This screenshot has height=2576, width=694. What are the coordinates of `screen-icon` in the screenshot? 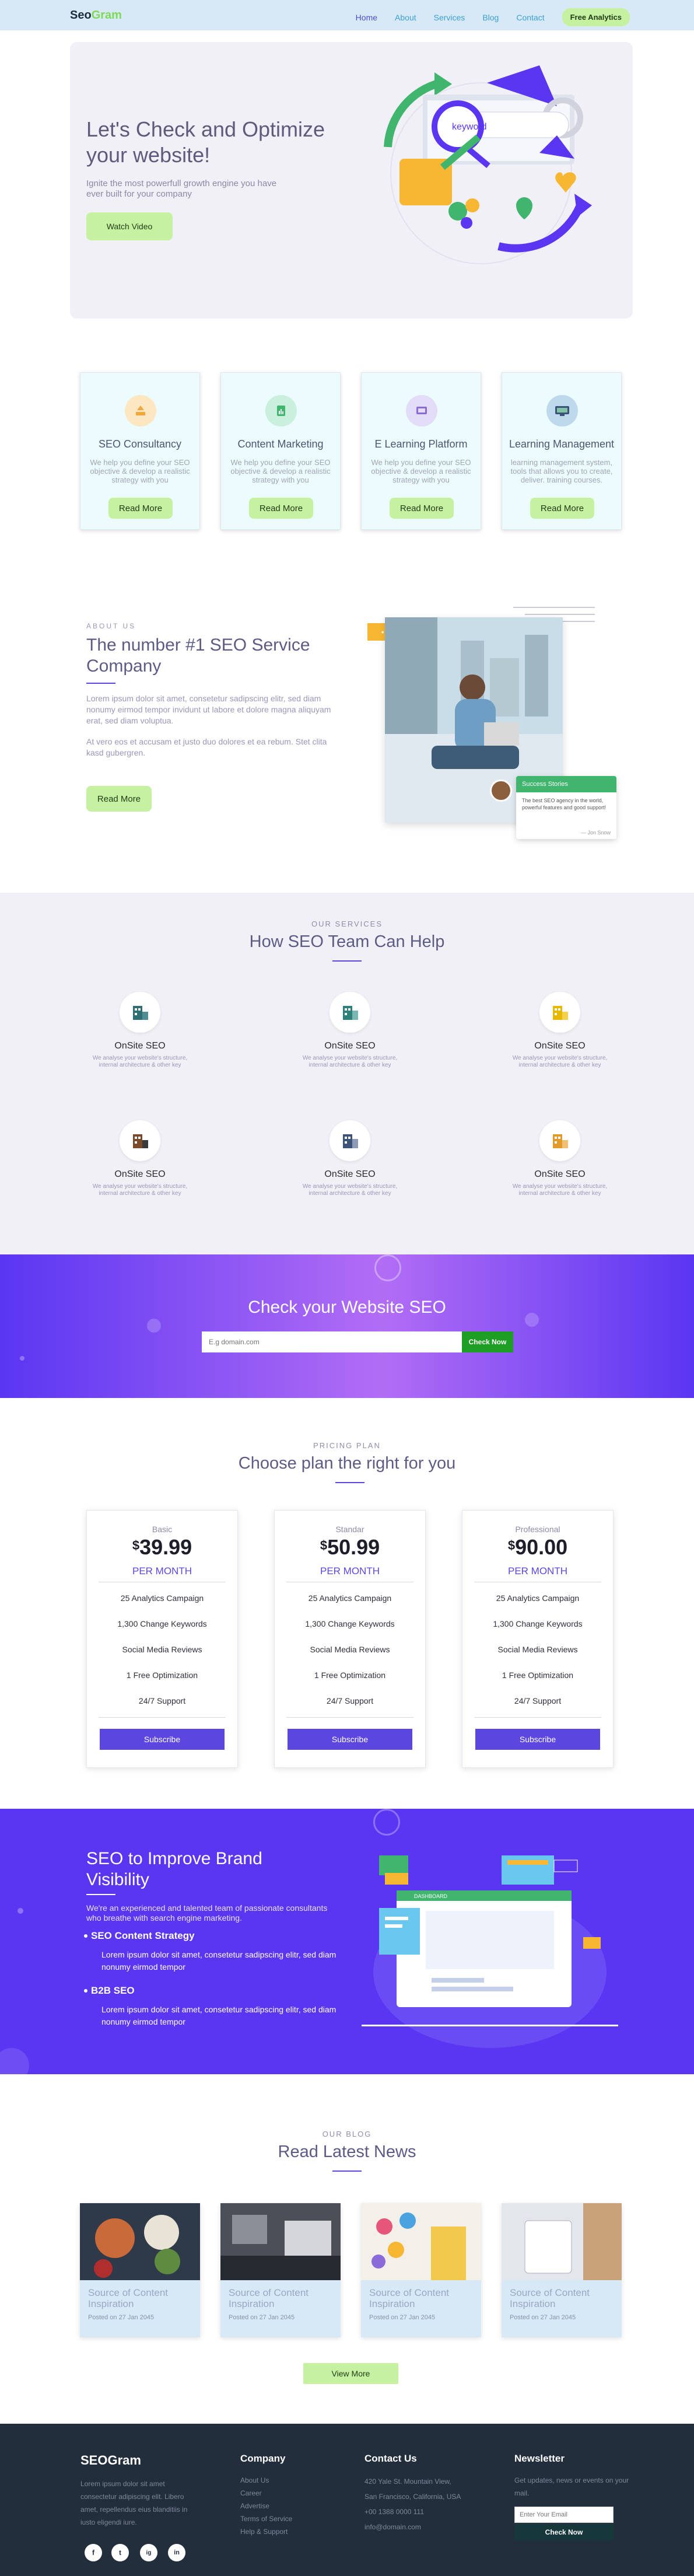 It's located at (422, 411).